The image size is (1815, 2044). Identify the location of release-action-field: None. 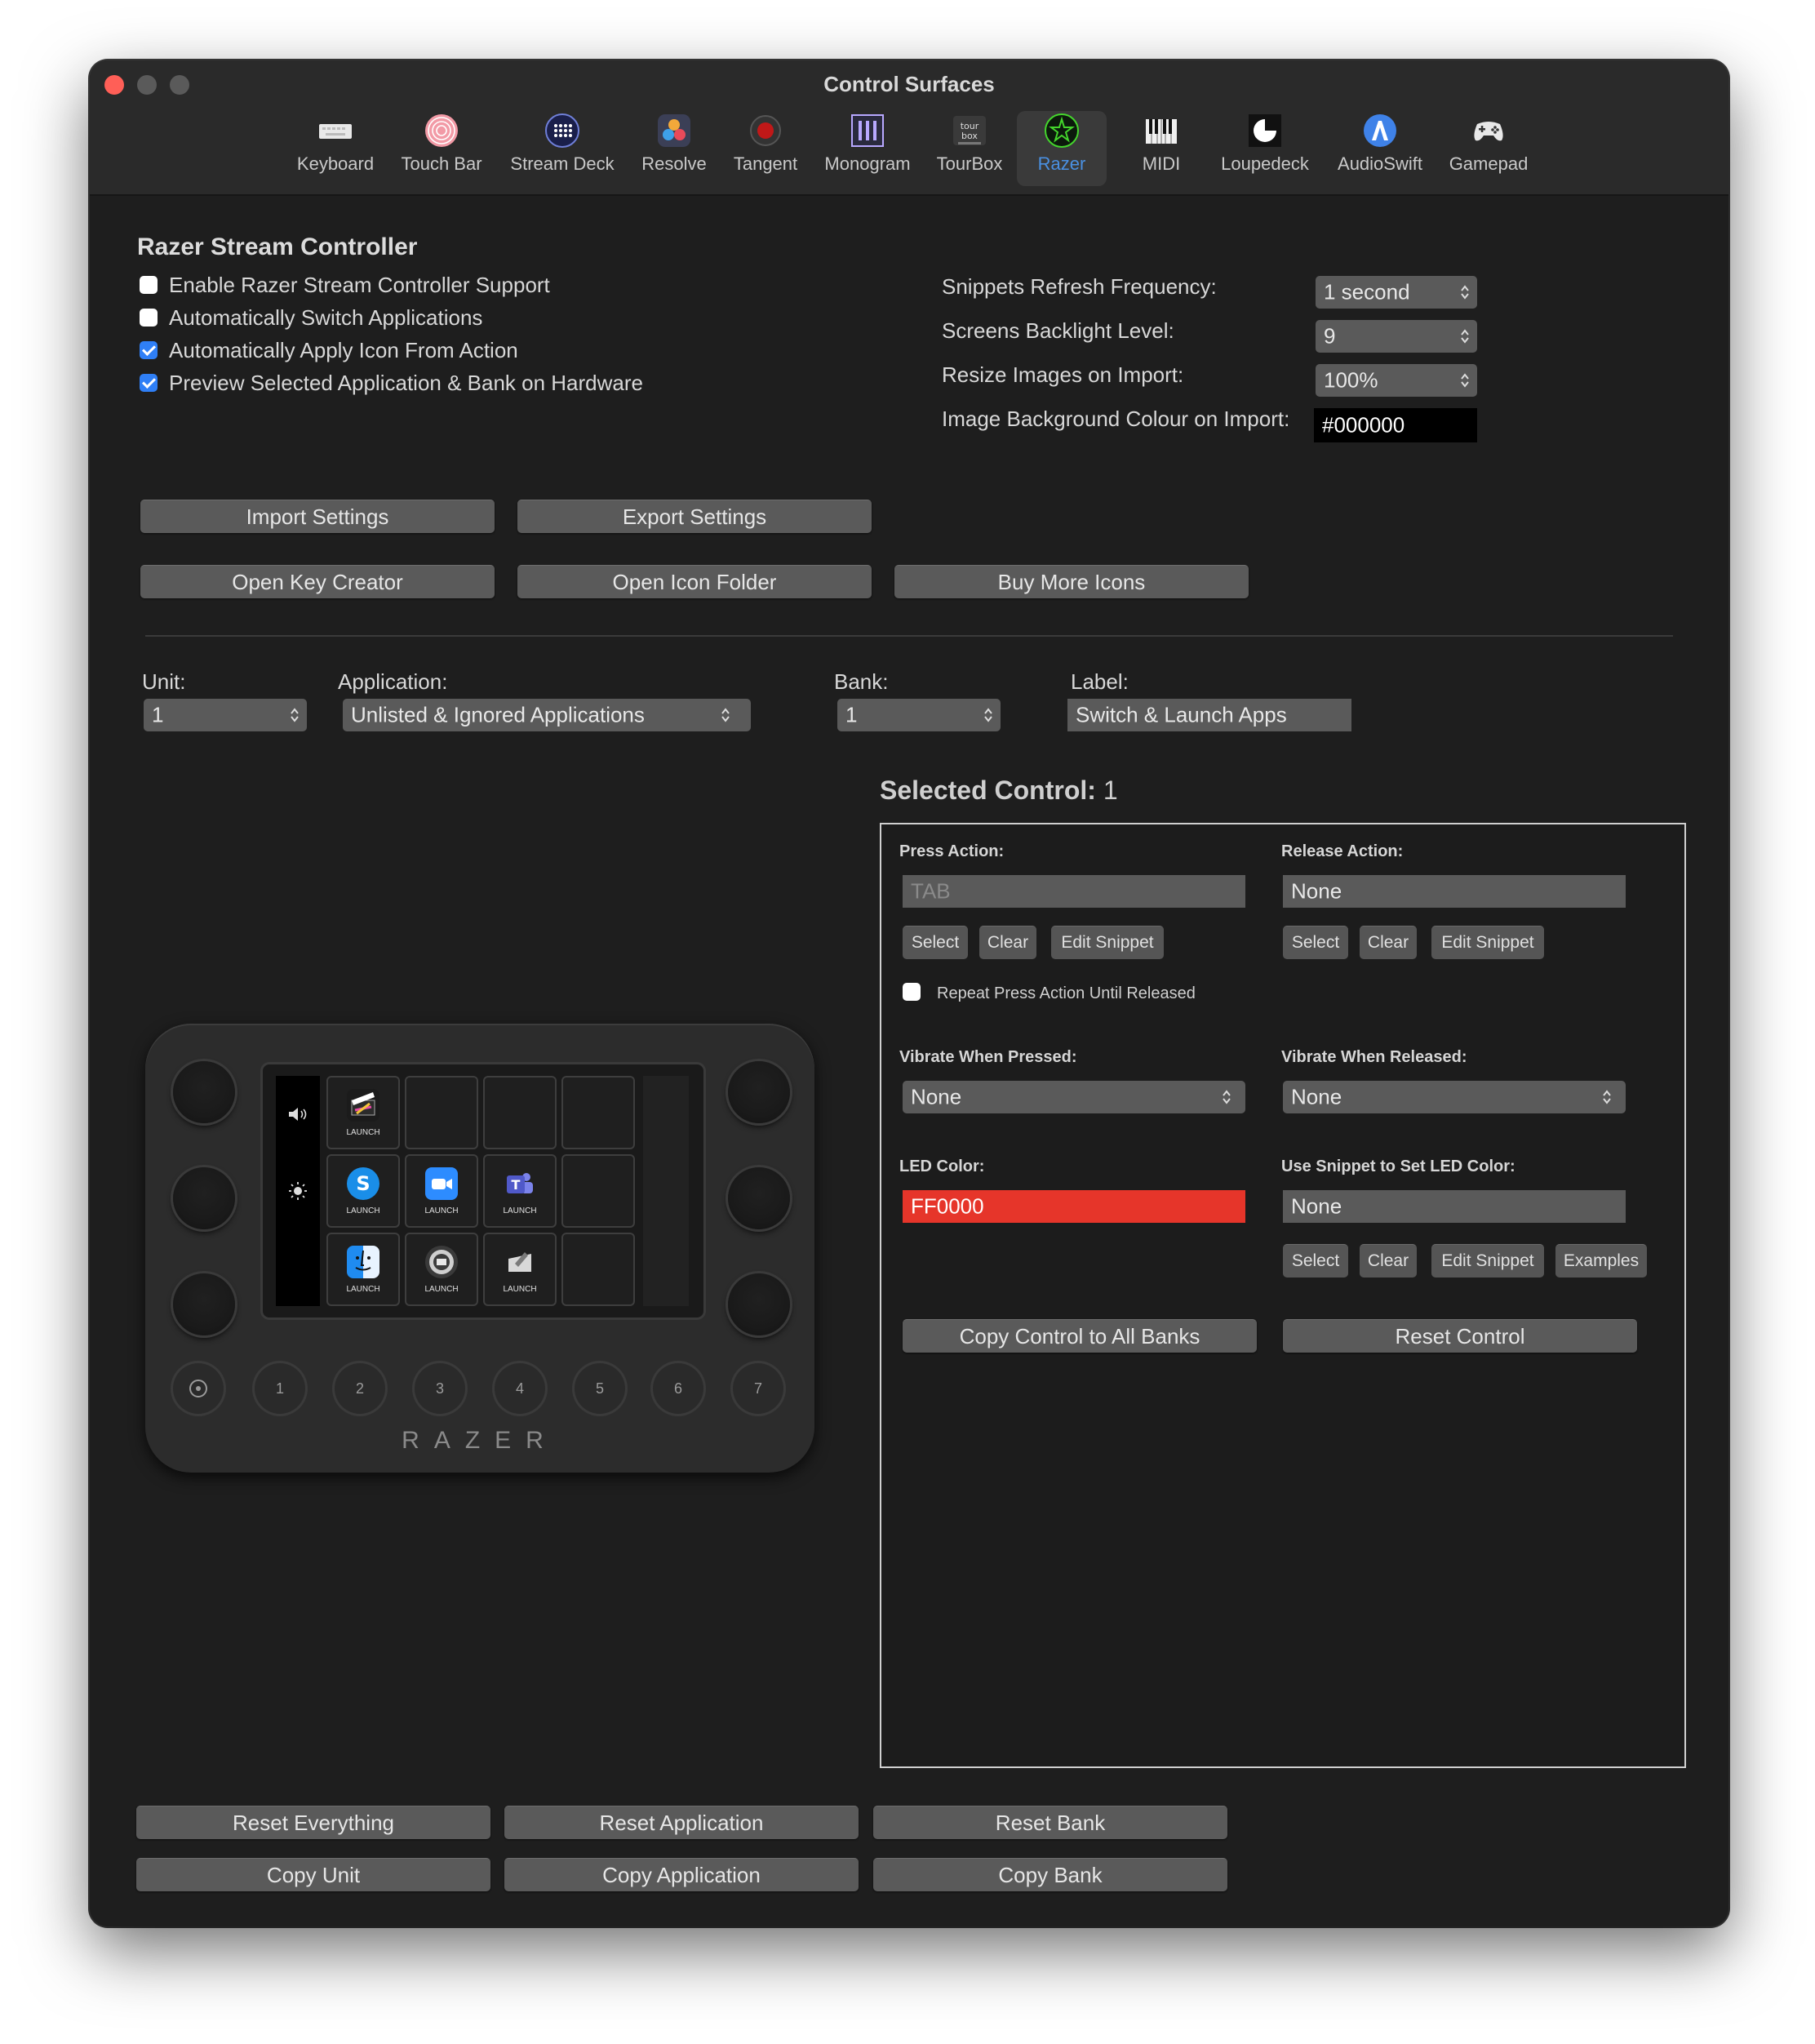
(1455, 892).